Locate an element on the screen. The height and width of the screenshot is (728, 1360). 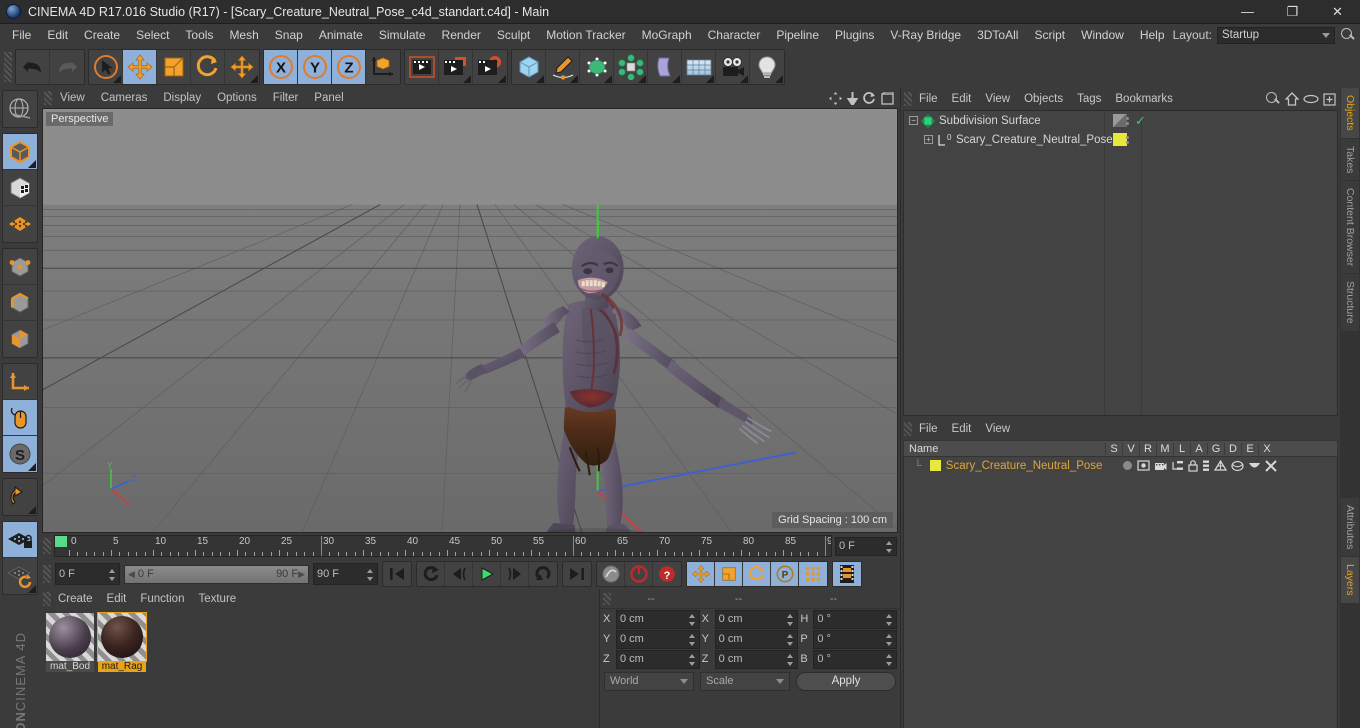
axis-modify-icon is located at coordinates (20, 382).